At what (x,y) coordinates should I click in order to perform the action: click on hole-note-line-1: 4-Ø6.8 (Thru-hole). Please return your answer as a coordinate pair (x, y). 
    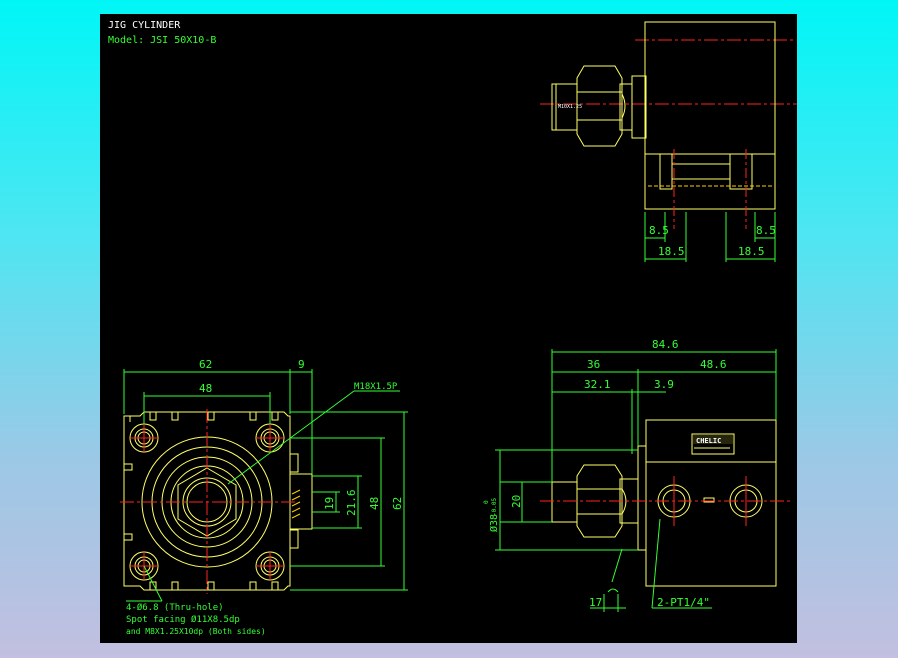
    Looking at the image, I should click on (175, 607).